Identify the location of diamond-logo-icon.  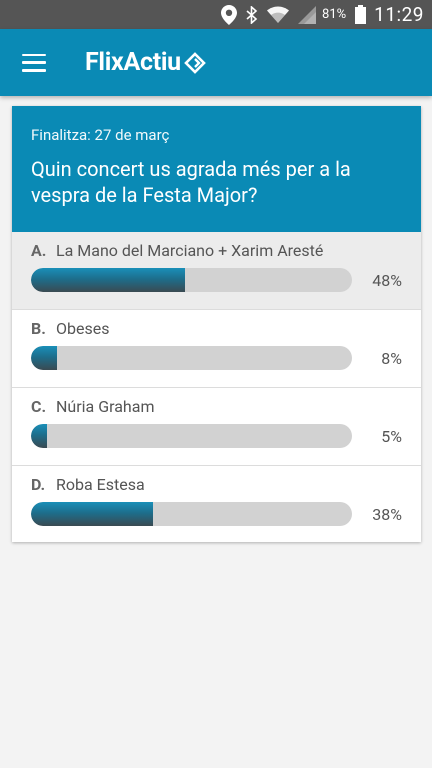
(195, 62).